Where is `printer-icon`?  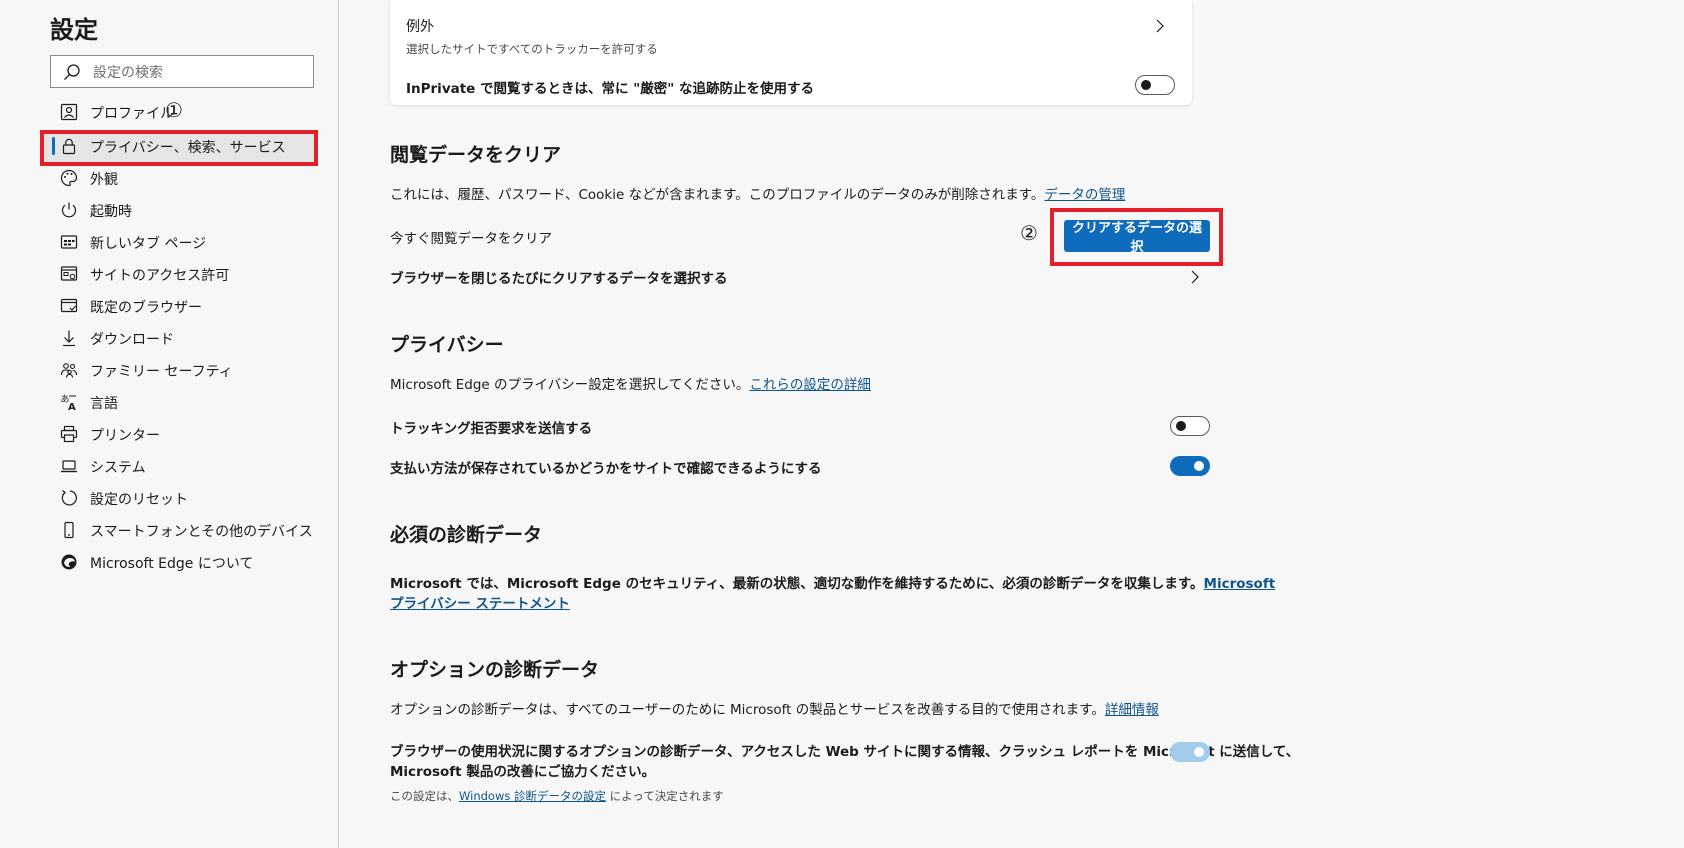
printer-icon is located at coordinates (69, 434).